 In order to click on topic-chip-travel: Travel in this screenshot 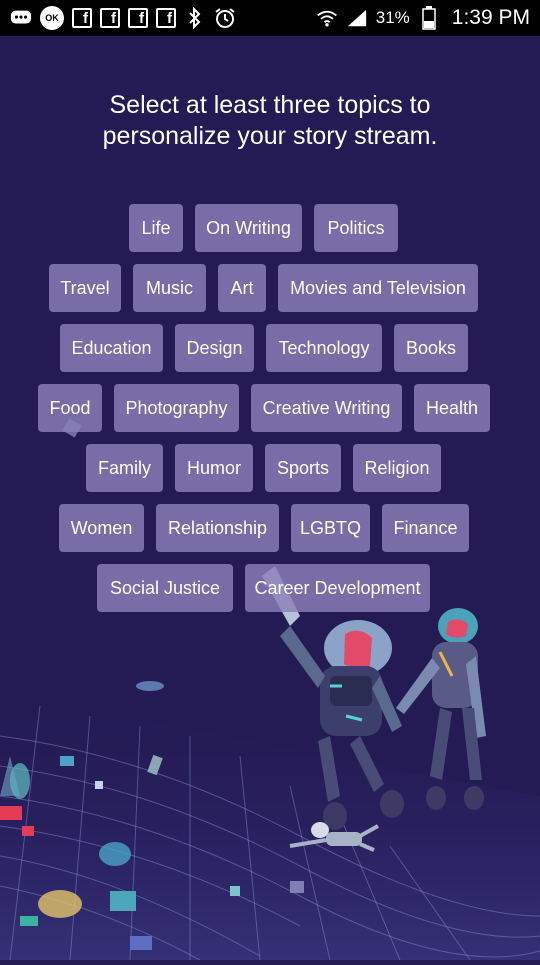, I will do `click(85, 288)`.